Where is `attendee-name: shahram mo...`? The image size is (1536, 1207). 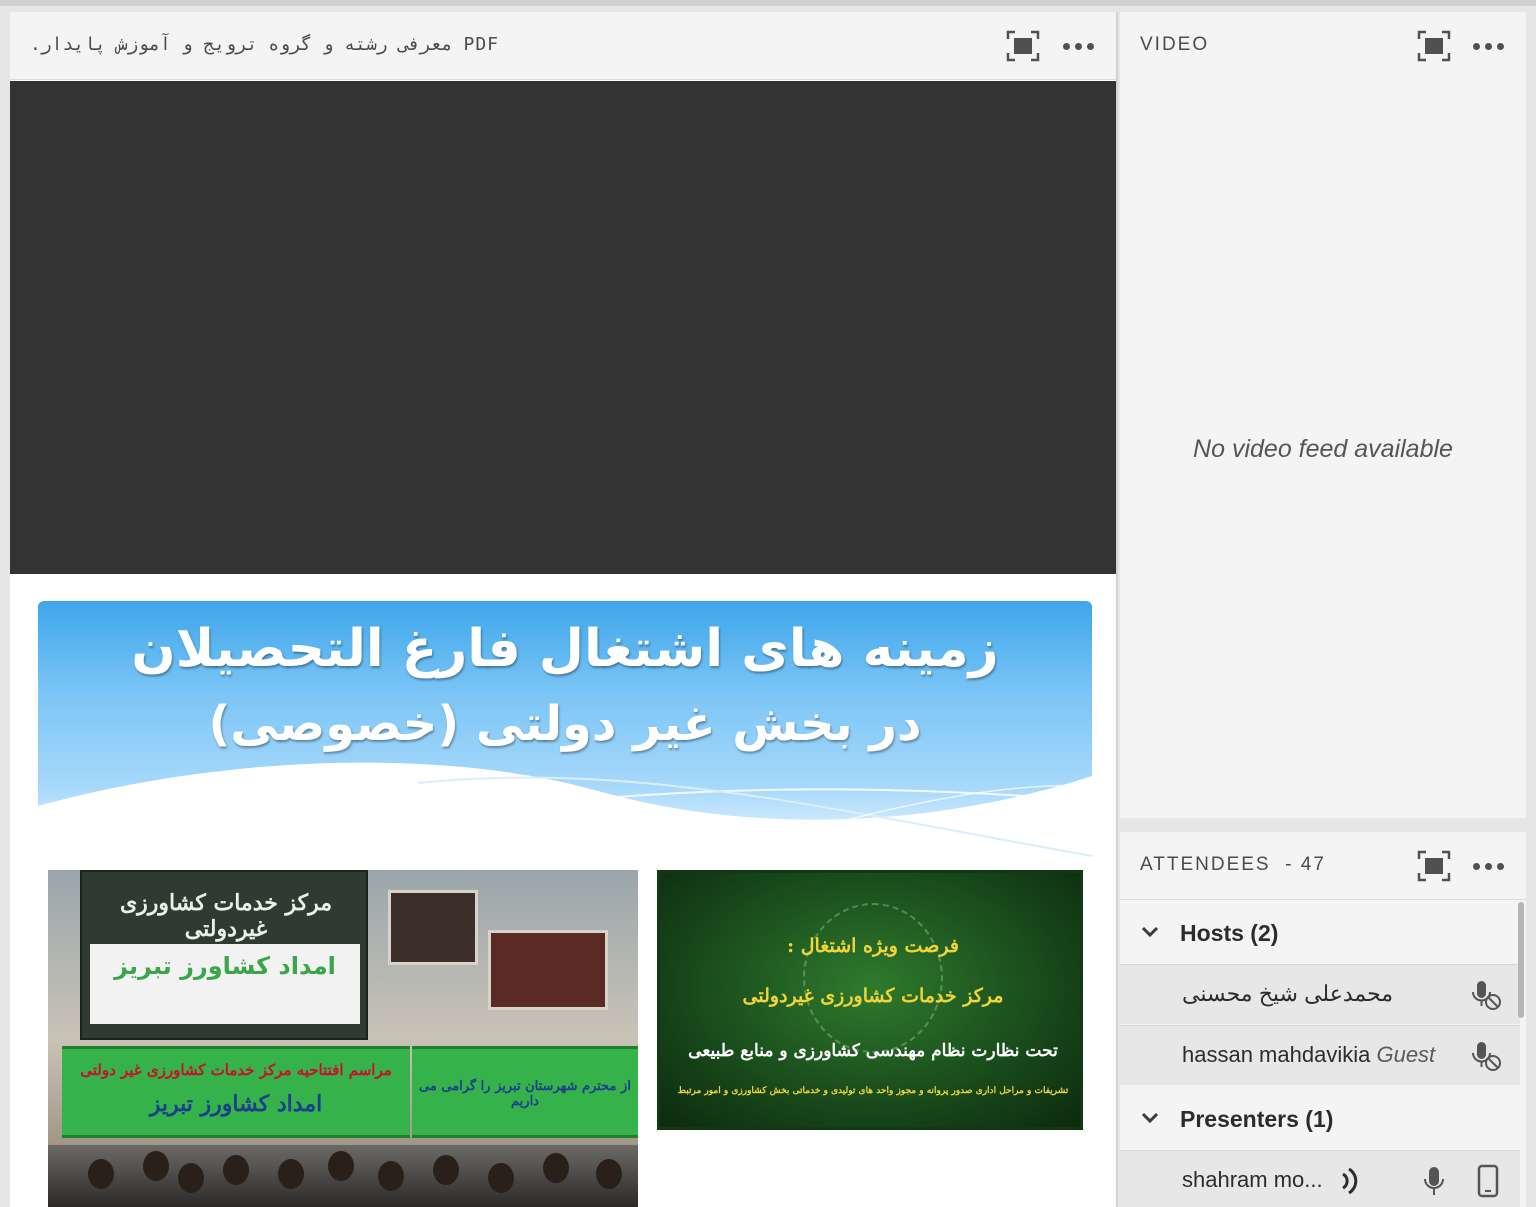
attendee-name: shahram mo... is located at coordinates (1252, 1179).